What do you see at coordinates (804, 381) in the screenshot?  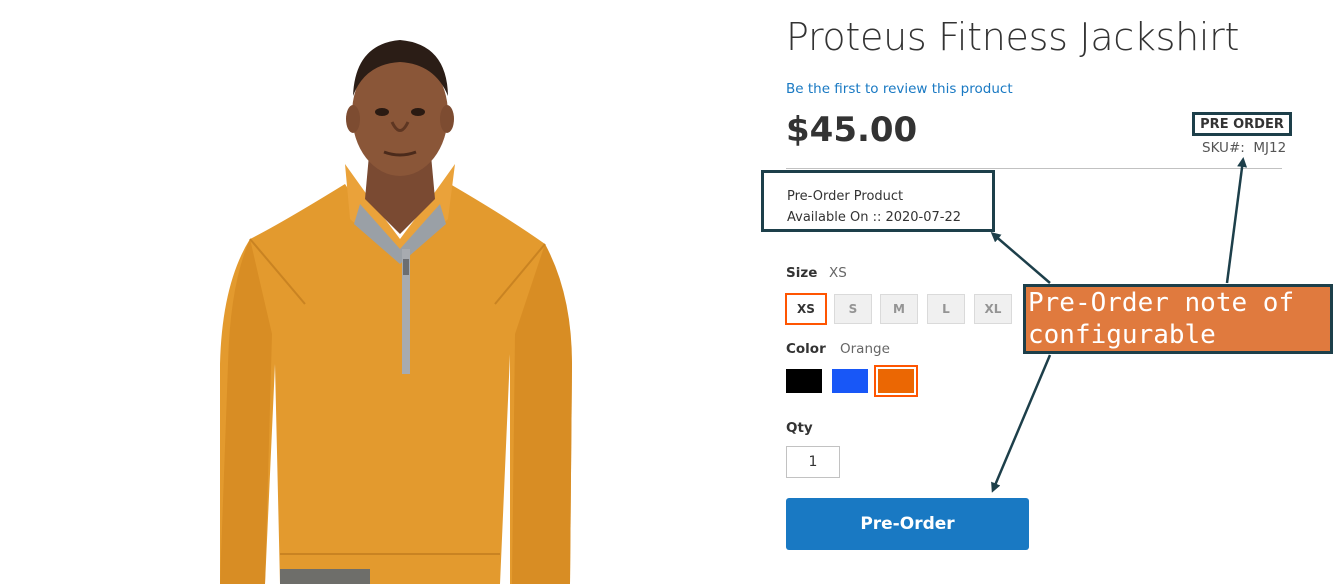 I see `color-swatch-black` at bounding box center [804, 381].